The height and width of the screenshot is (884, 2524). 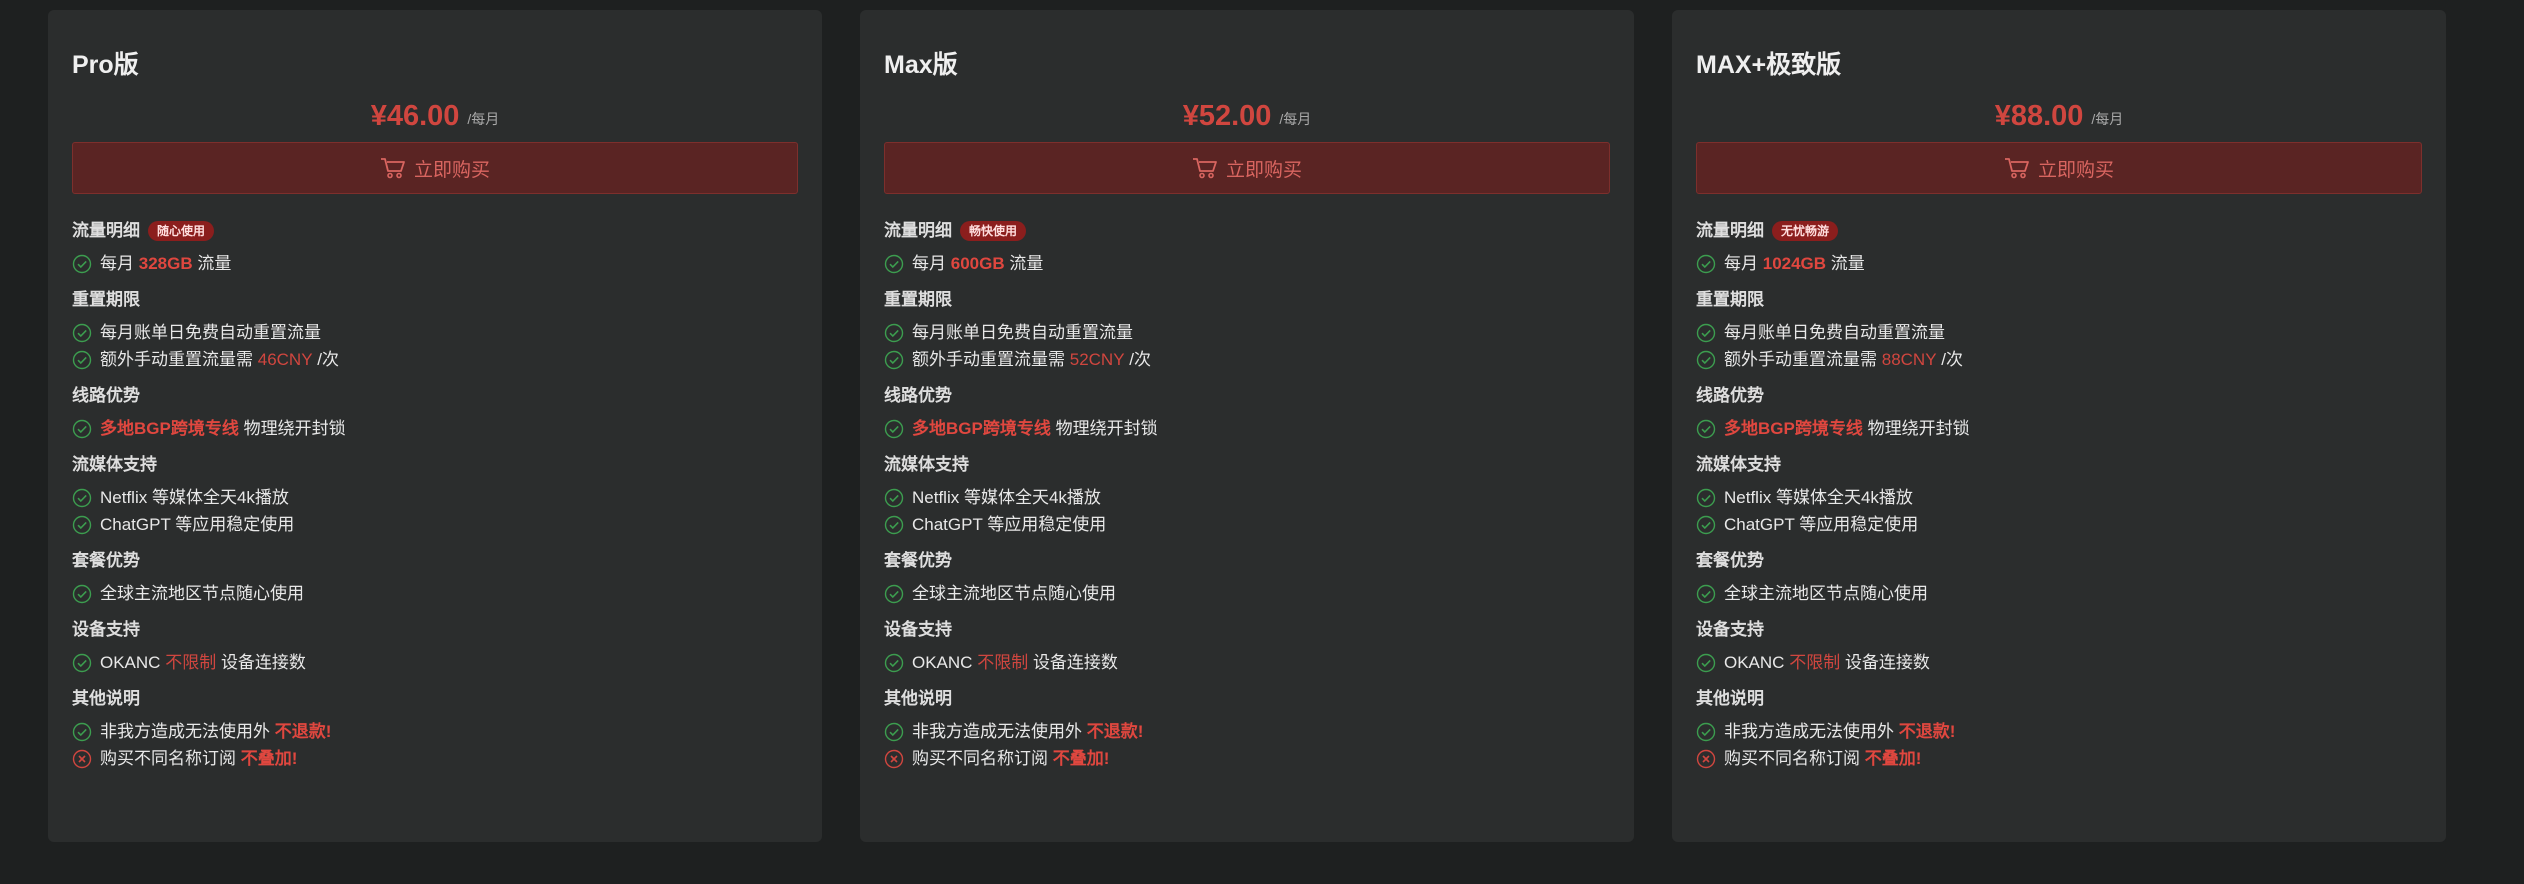 I want to click on price-row: ¥46.00/每月, so click(x=435, y=116).